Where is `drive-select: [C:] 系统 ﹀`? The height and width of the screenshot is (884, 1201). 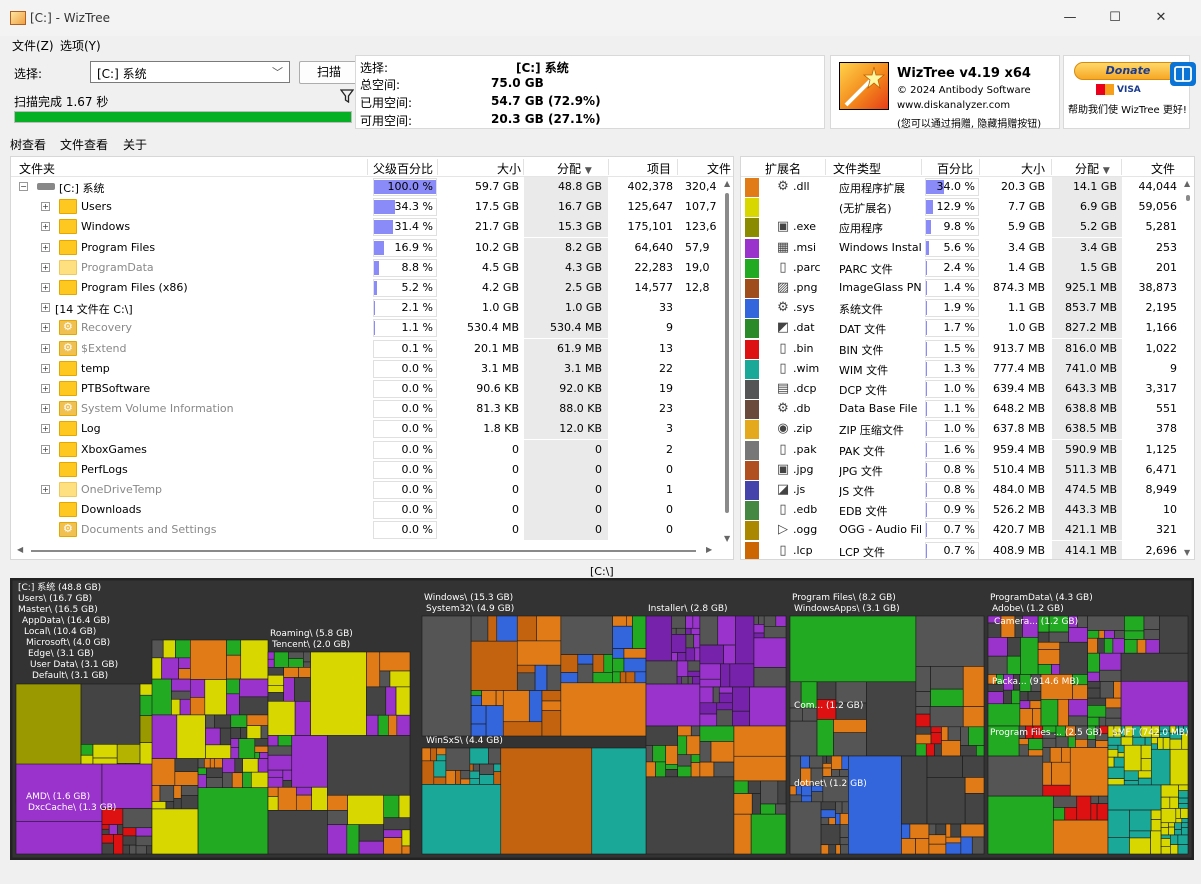 drive-select: [C:] 系统 ﹀ is located at coordinates (190, 72).